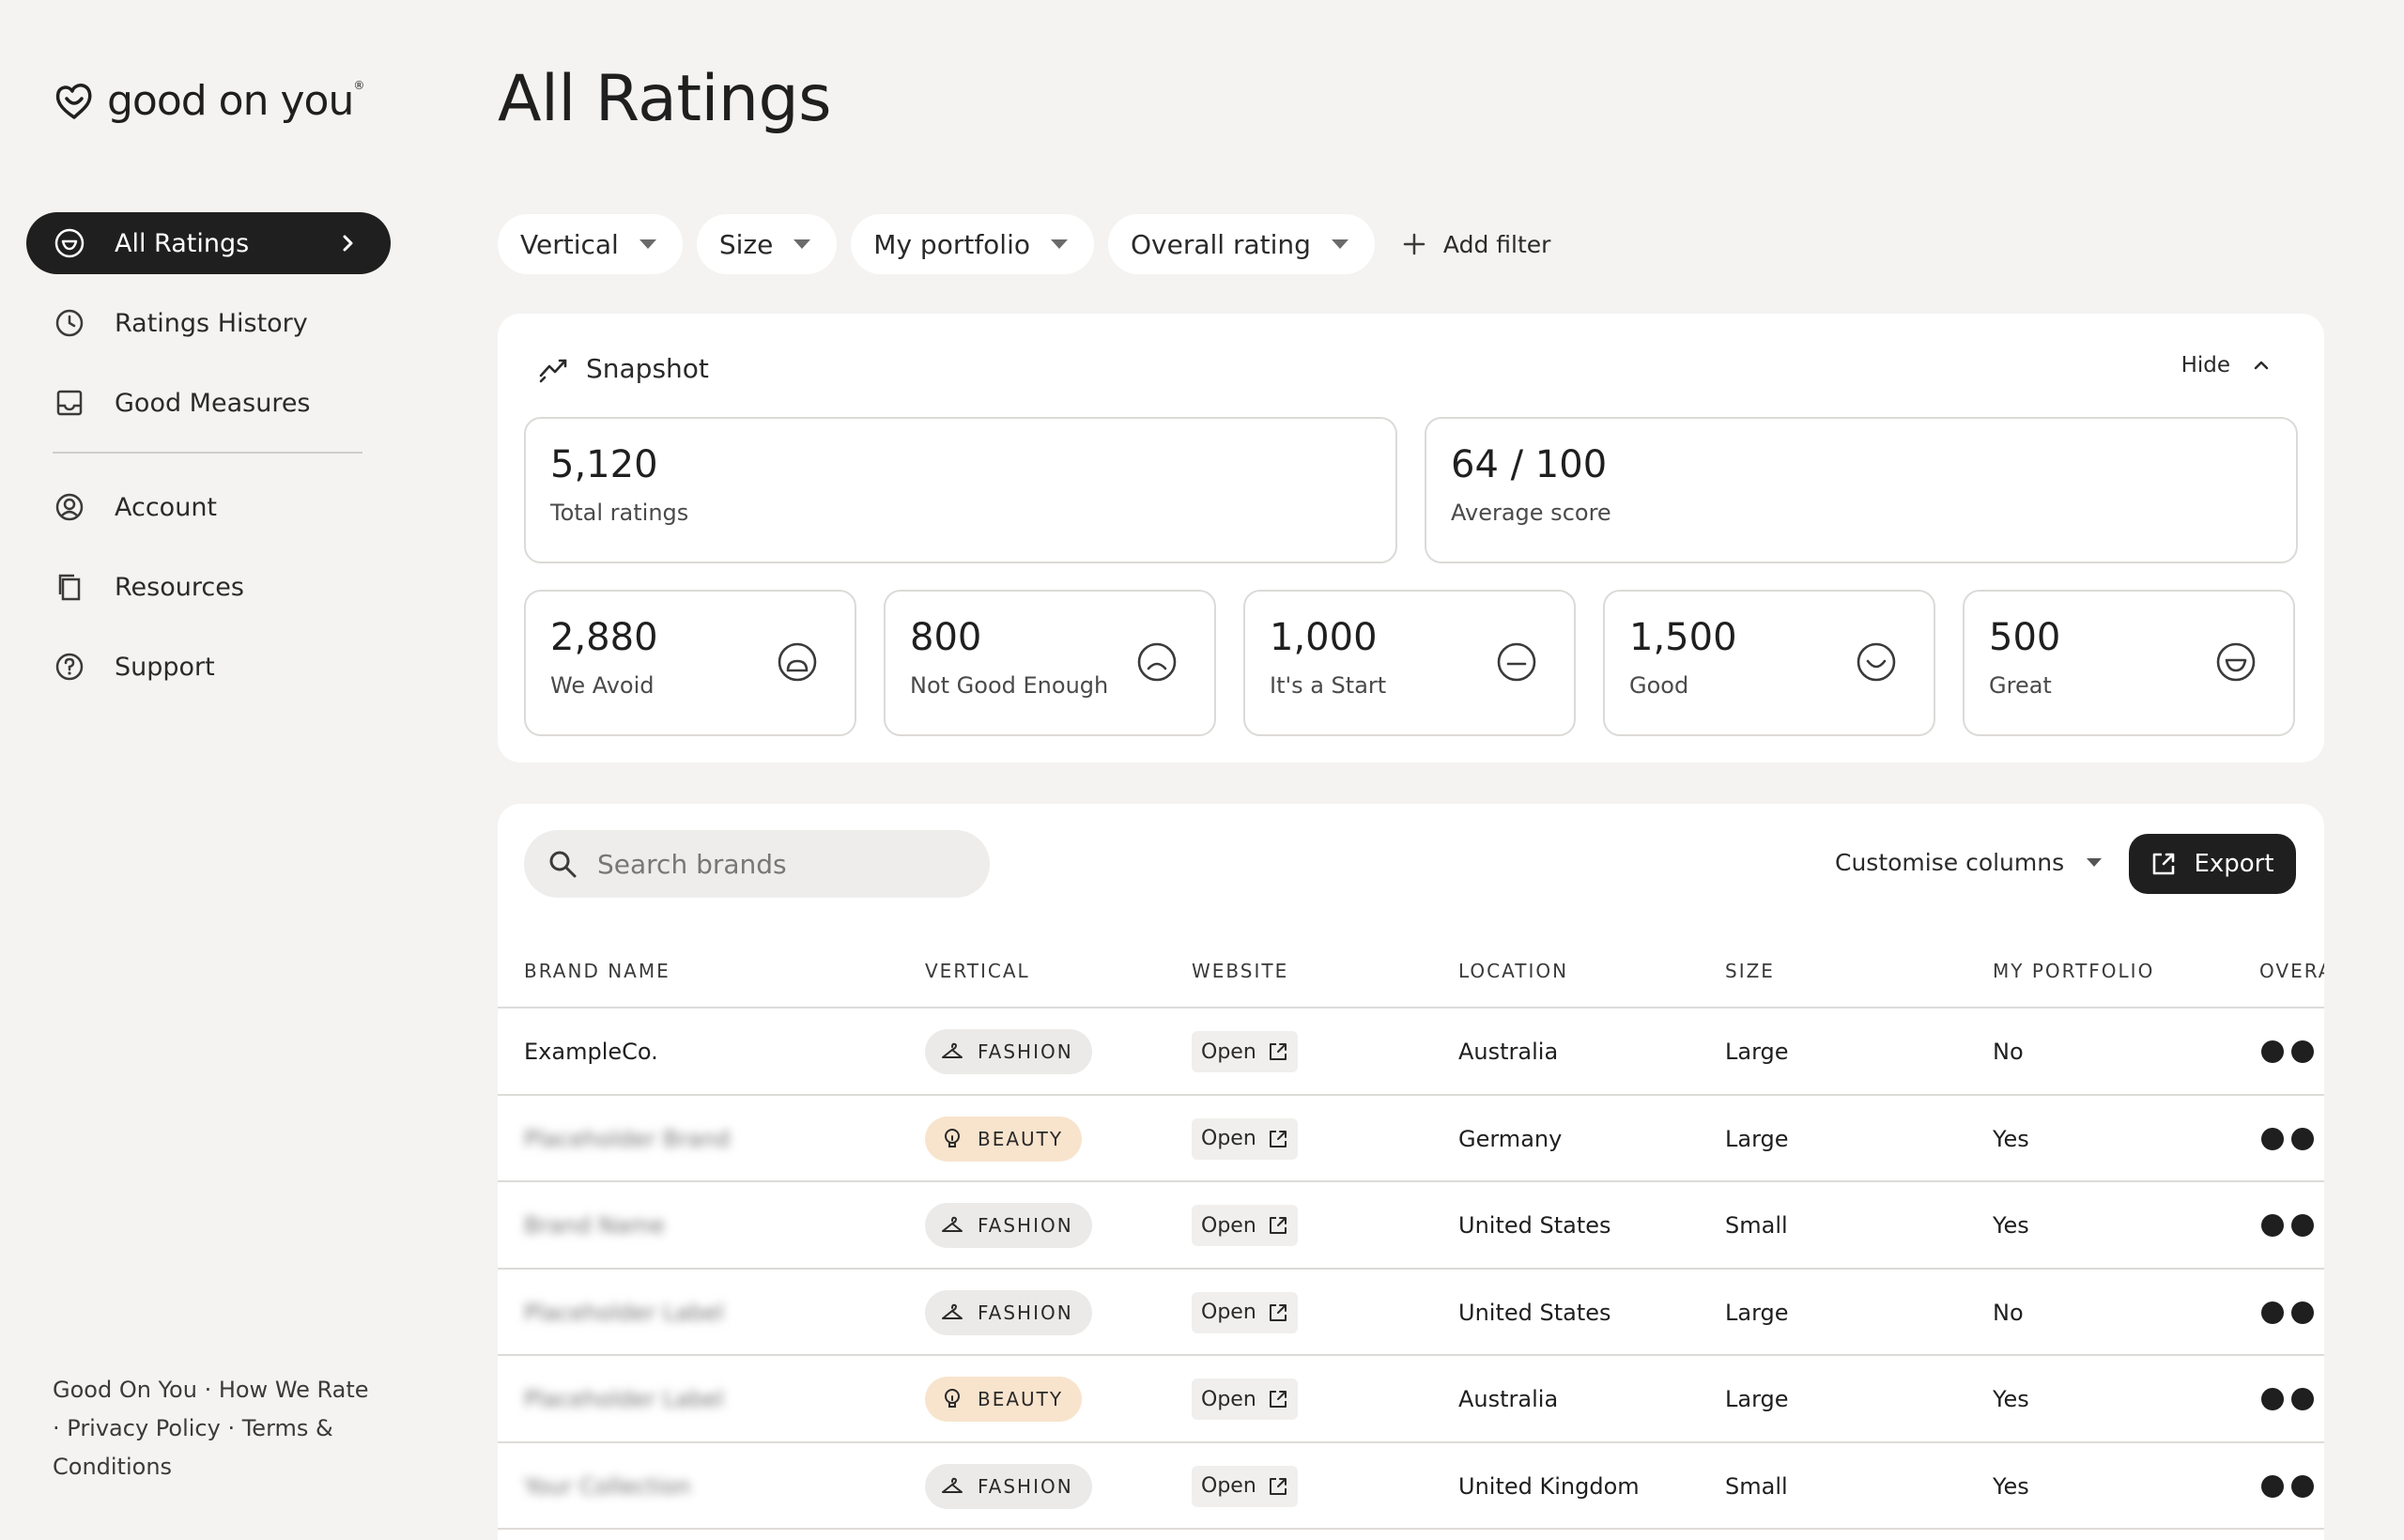  I want to click on column-header-brand-name: BRAND NAME, so click(597, 971).